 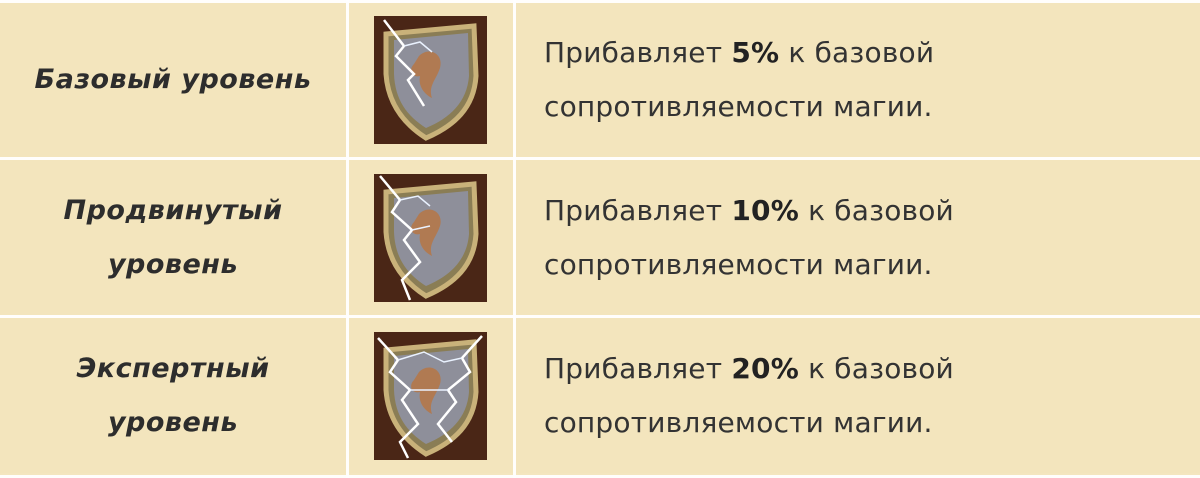 I want to click on level-name: Продвинутый уровень, so click(x=173, y=237).